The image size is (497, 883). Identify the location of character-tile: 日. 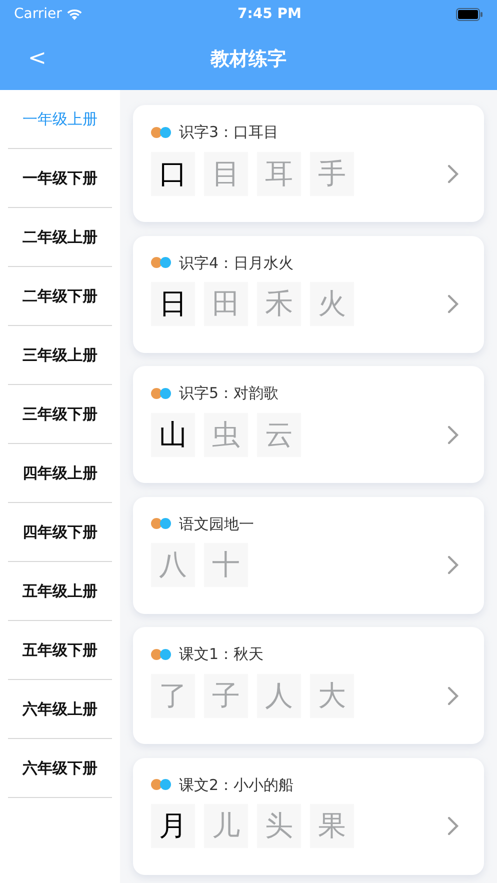
(173, 304).